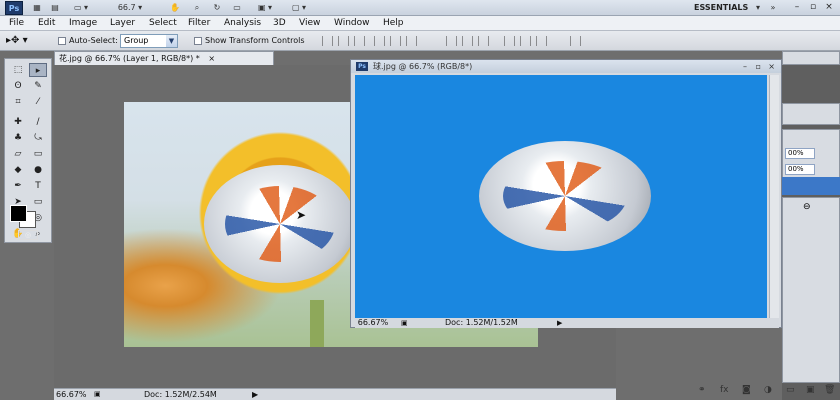 The height and width of the screenshot is (400, 840). Describe the element at coordinates (122, 23) in the screenshot. I see `menu-layer: Layer` at that location.